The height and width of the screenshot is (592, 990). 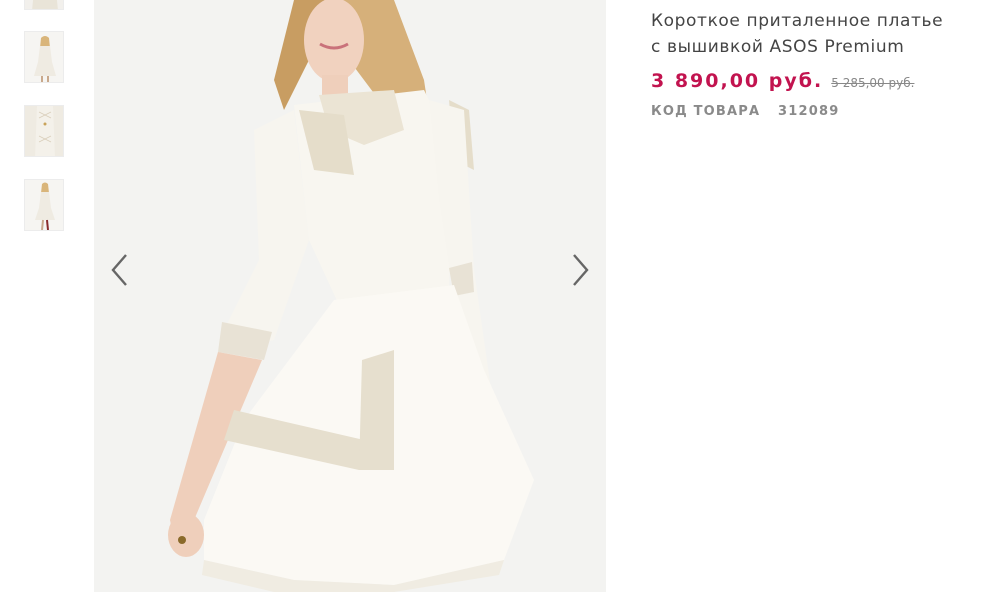 What do you see at coordinates (706, 111) in the screenshot?
I see `sku-label: КОД ТОВАРА` at bounding box center [706, 111].